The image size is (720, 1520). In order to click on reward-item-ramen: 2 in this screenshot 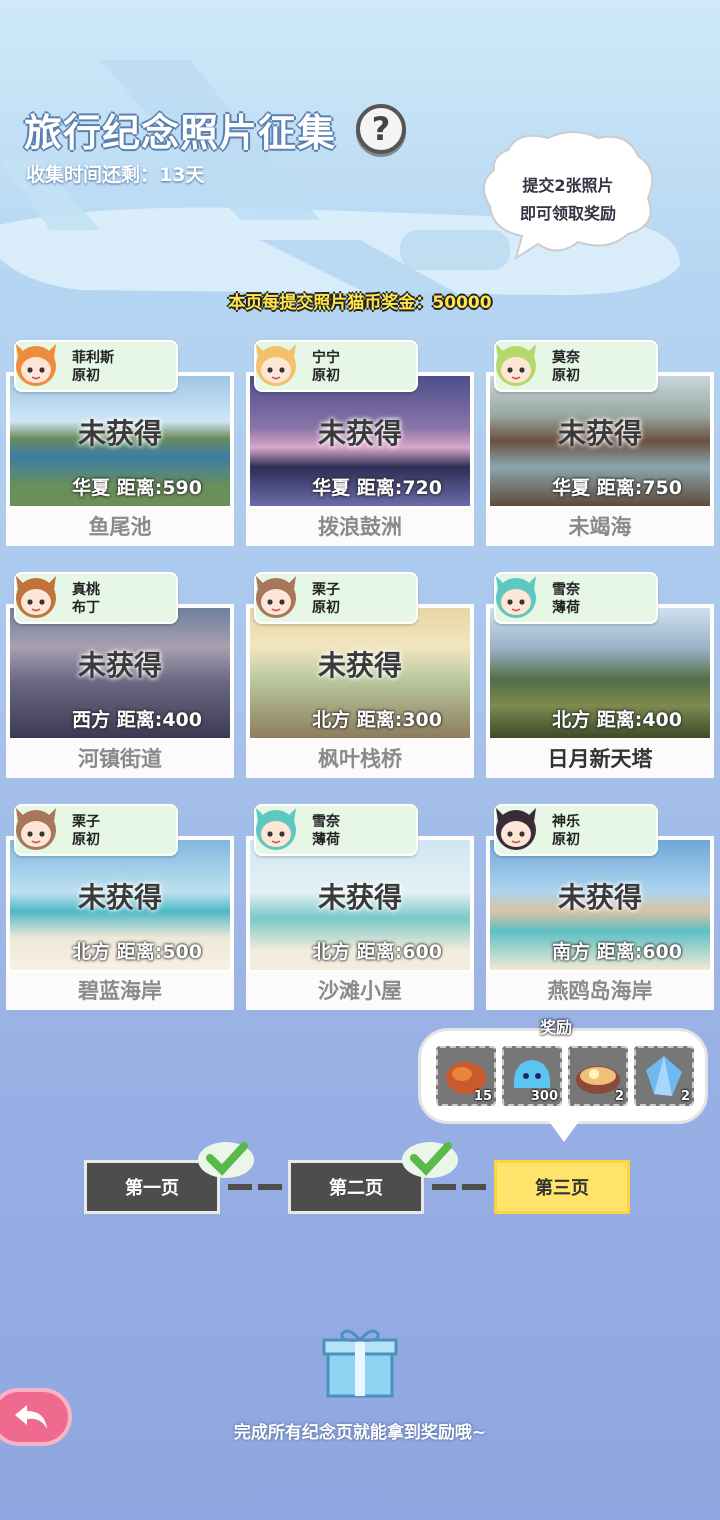, I will do `click(598, 1076)`.